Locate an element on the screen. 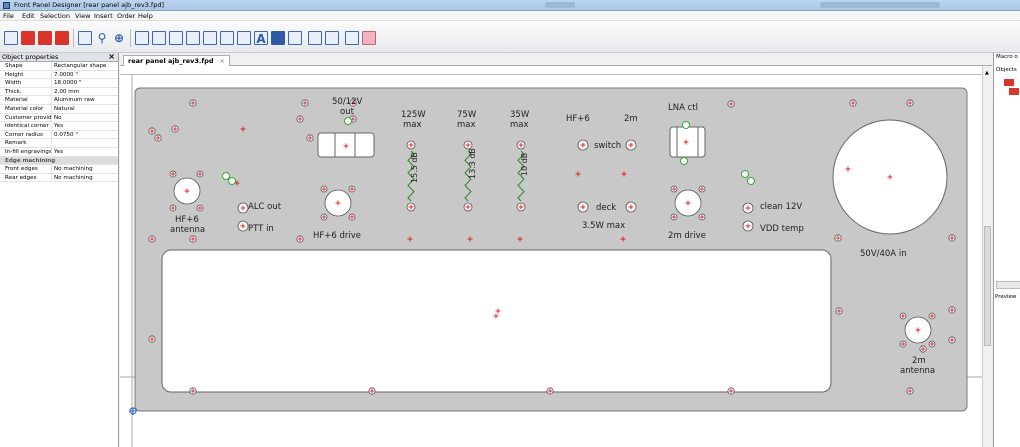 The image size is (1020, 447). label-max-35: max is located at coordinates (519, 125).